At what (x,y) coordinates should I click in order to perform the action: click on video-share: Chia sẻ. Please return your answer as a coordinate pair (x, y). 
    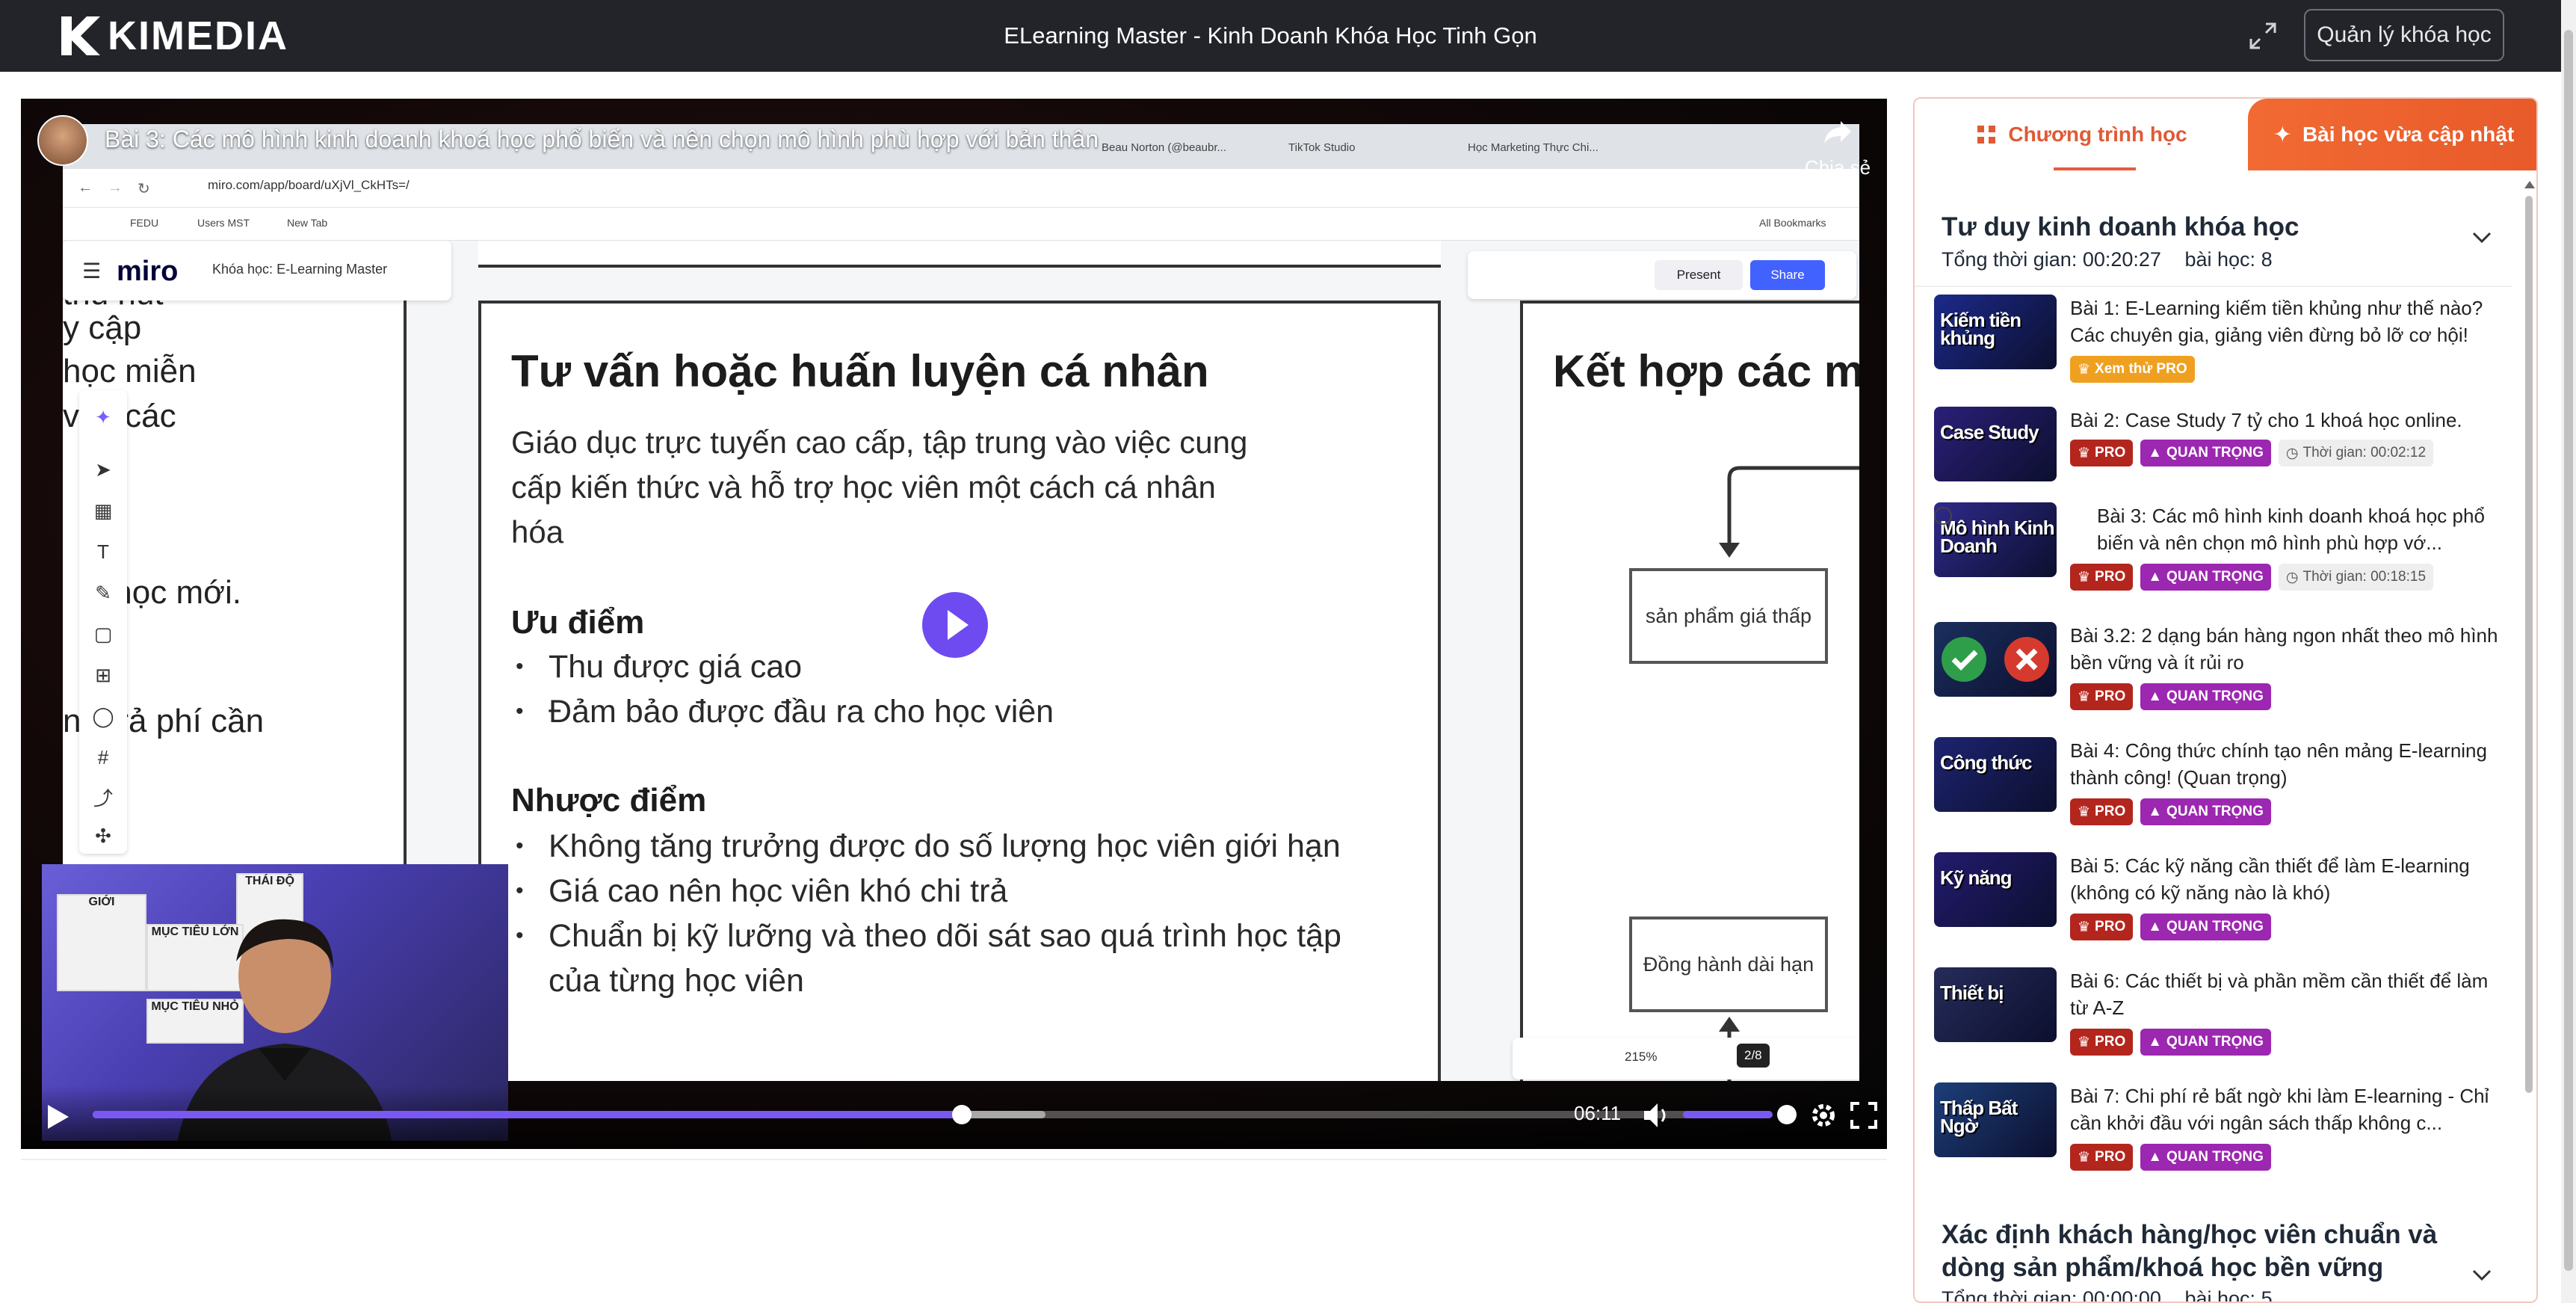
    Looking at the image, I should click on (1838, 152).